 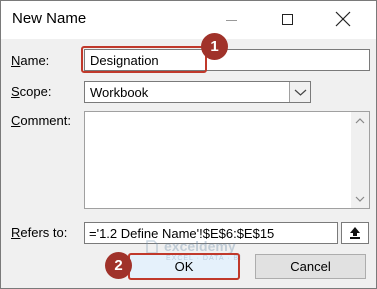 What do you see at coordinates (124, 60) in the screenshot?
I see `name-input-value: Designation` at bounding box center [124, 60].